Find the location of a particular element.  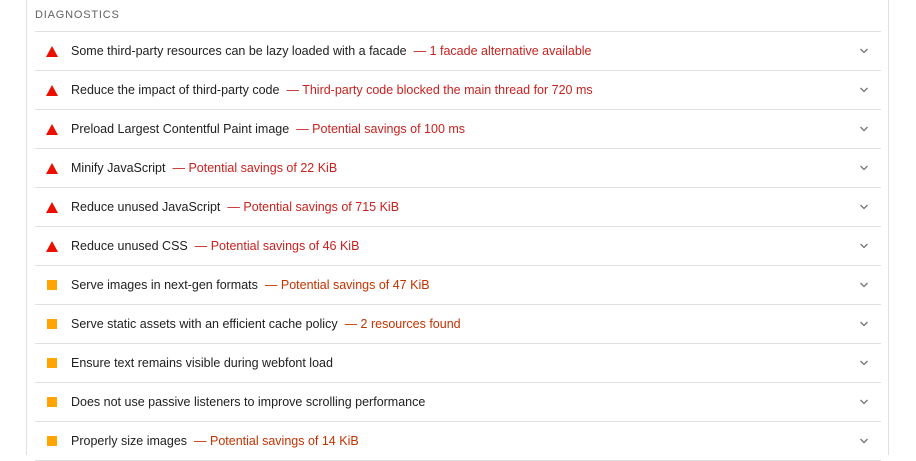

audit-title: Reduce unused JavaScript is located at coordinates (146, 207).